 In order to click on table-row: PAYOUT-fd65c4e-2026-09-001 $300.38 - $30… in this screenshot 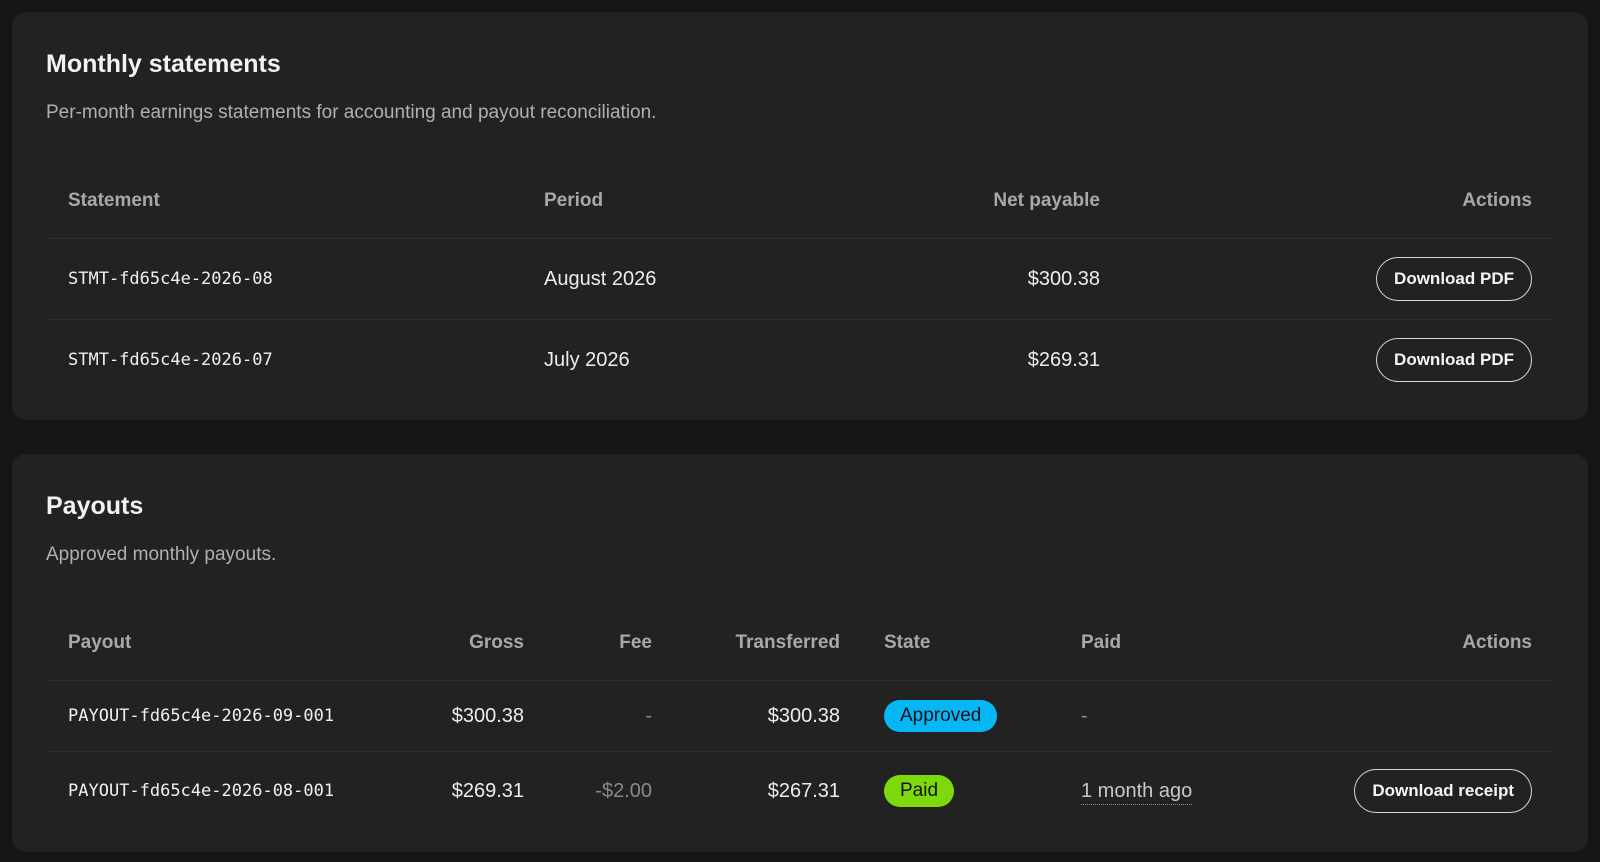, I will do `click(800, 716)`.